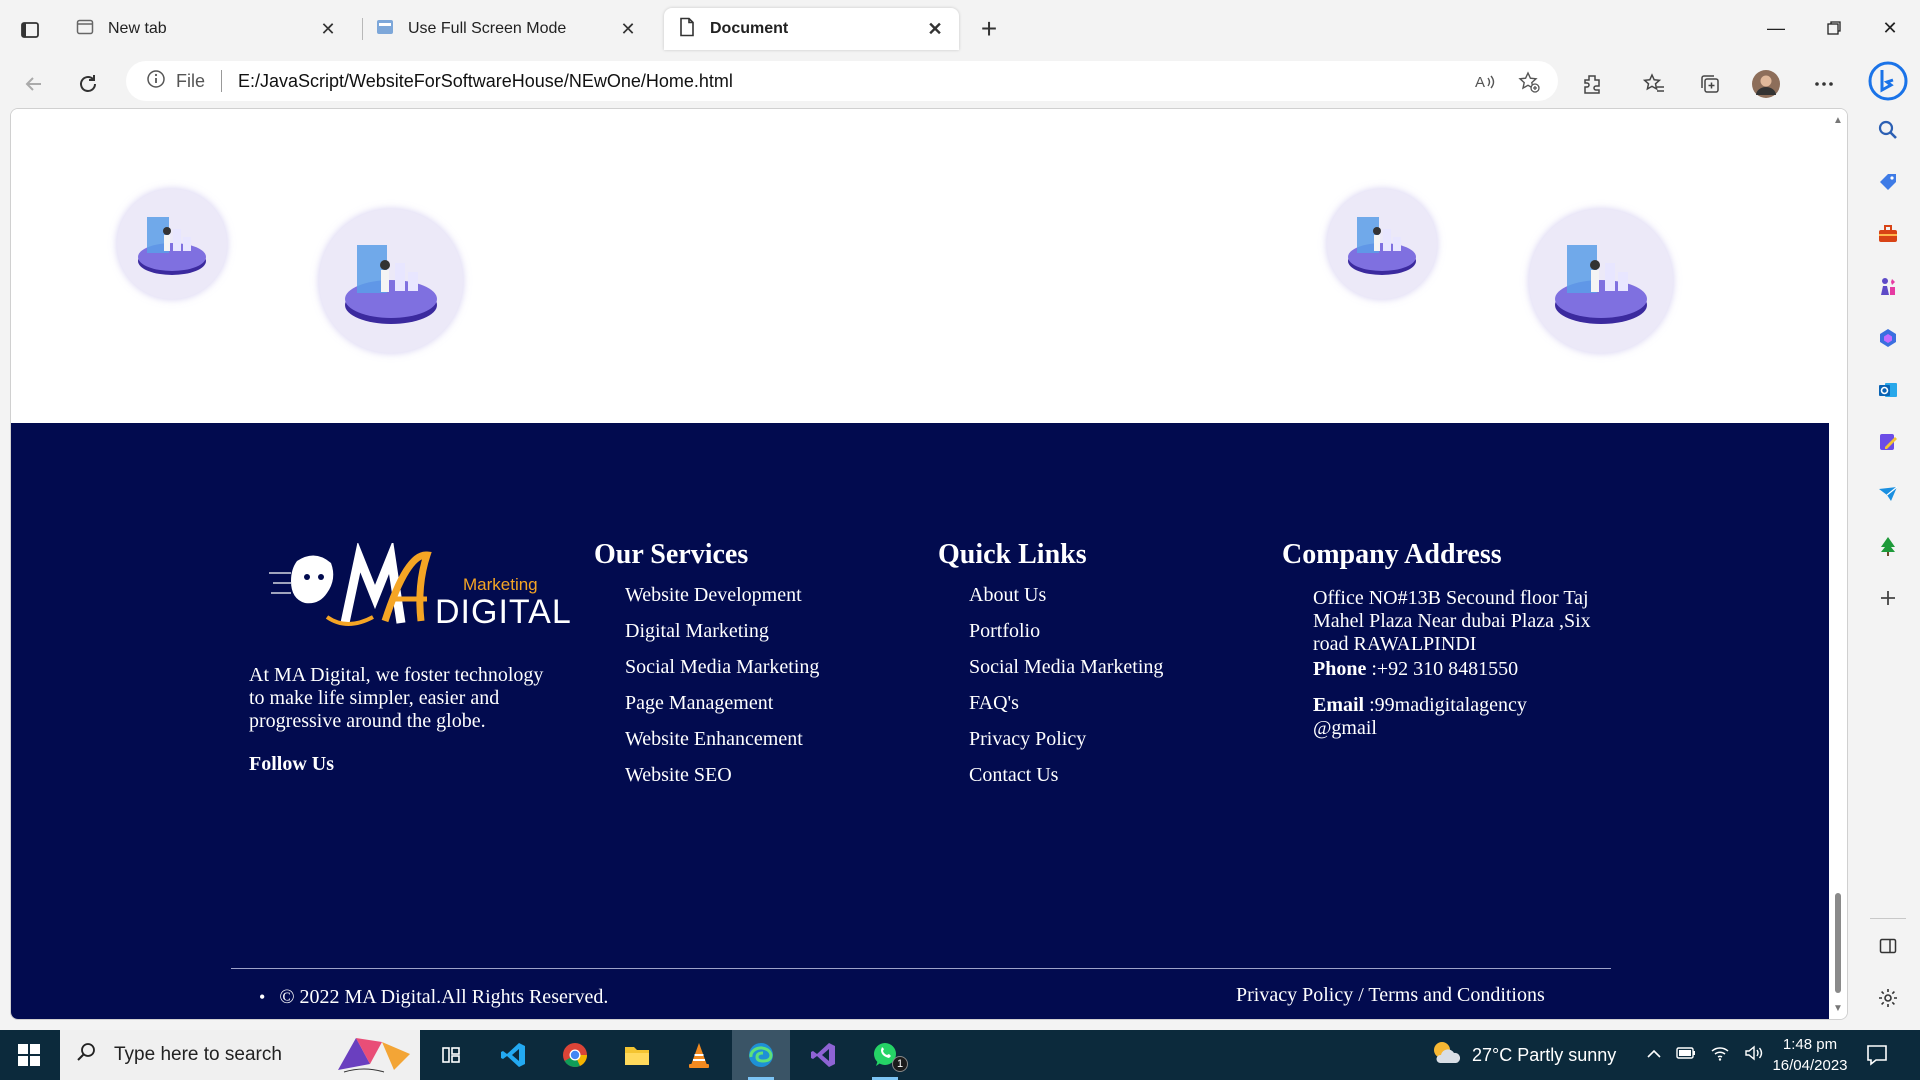 Image resolution: width=1920 pixels, height=1080 pixels. I want to click on wifi-icon, so click(1720, 1055).